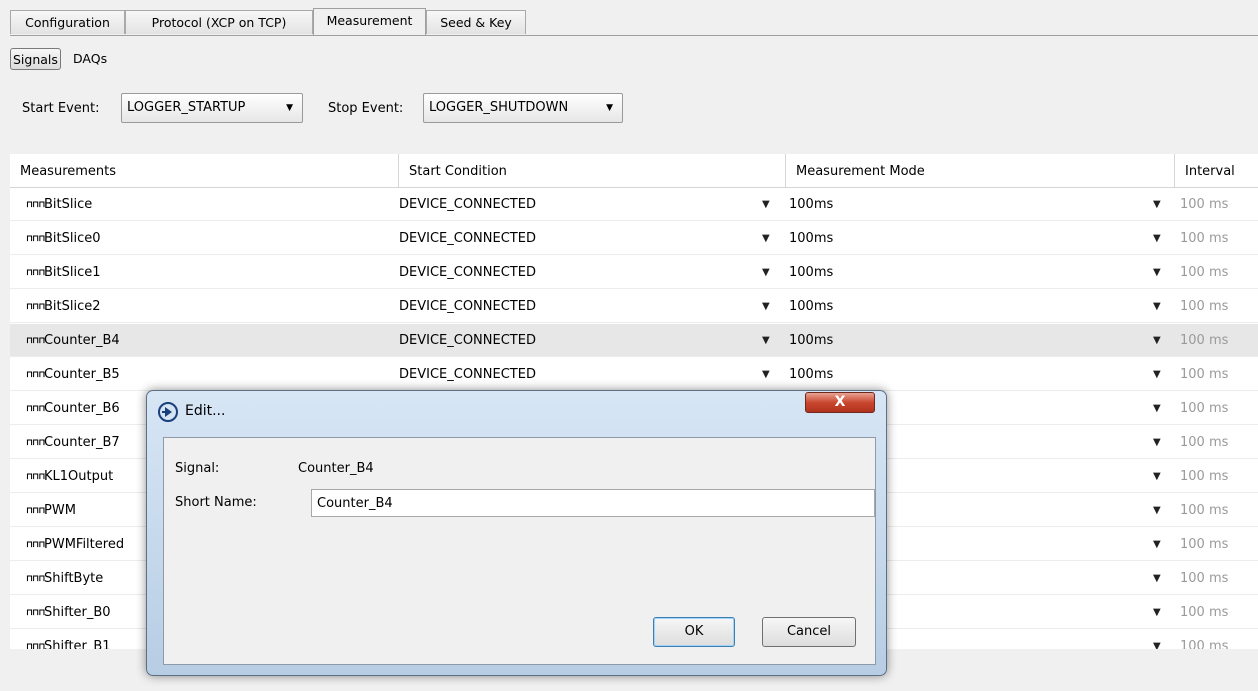  What do you see at coordinates (197, 468) in the screenshot?
I see `signal-label: Signal:` at bounding box center [197, 468].